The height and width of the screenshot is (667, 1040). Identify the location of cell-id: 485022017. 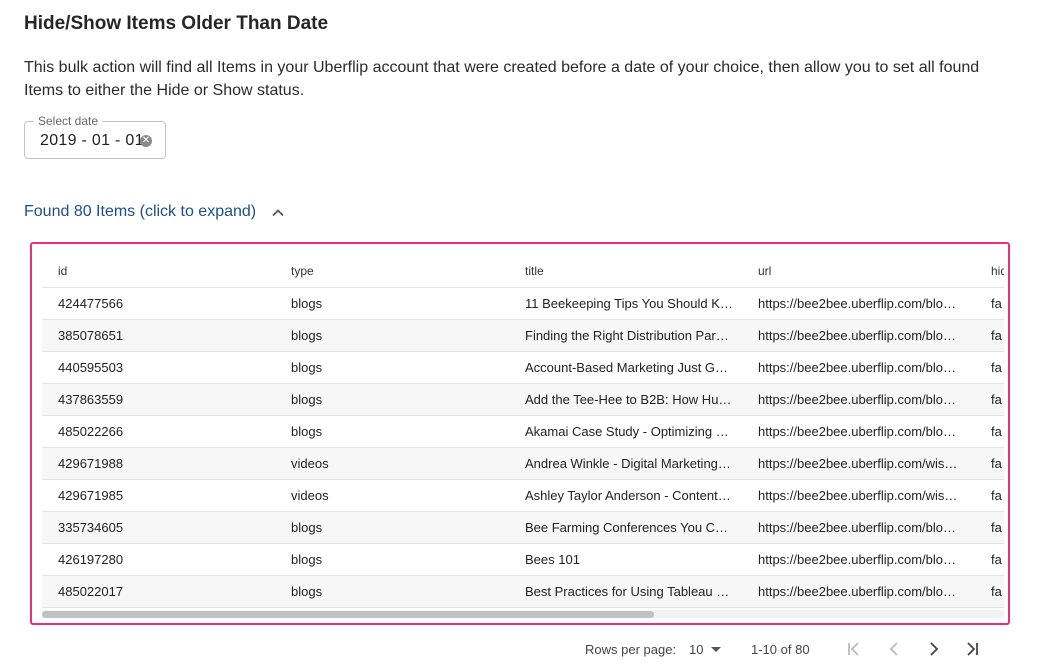
(158, 591).